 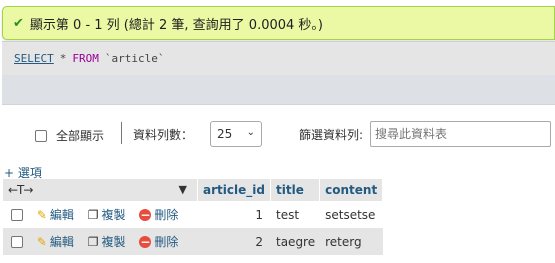 I want to click on success-message: ✔ 顯示第 0 - 1 列 (總計 2 筆, 查詢用了 0.0004 秒。), so click(x=278, y=23).